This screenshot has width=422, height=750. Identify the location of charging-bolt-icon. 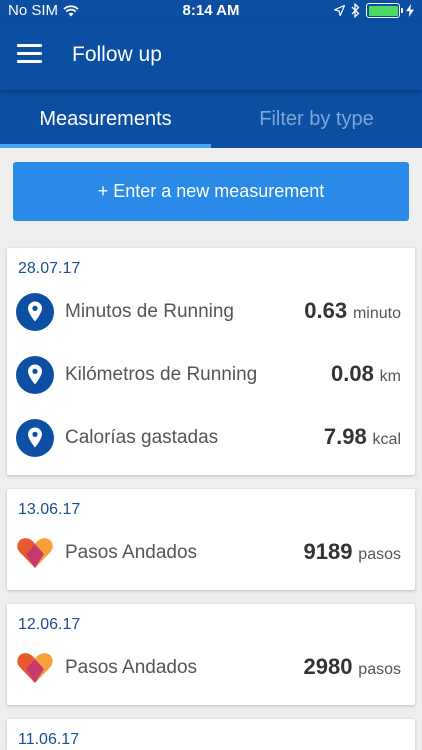
(410, 10).